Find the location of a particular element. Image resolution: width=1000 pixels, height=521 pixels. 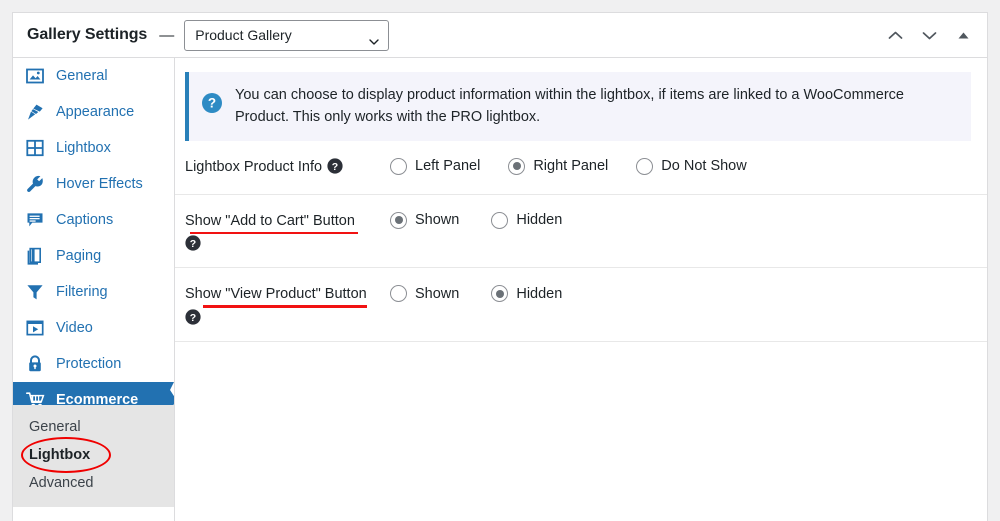

subnav-item-advanced: Advanced is located at coordinates (93, 483).